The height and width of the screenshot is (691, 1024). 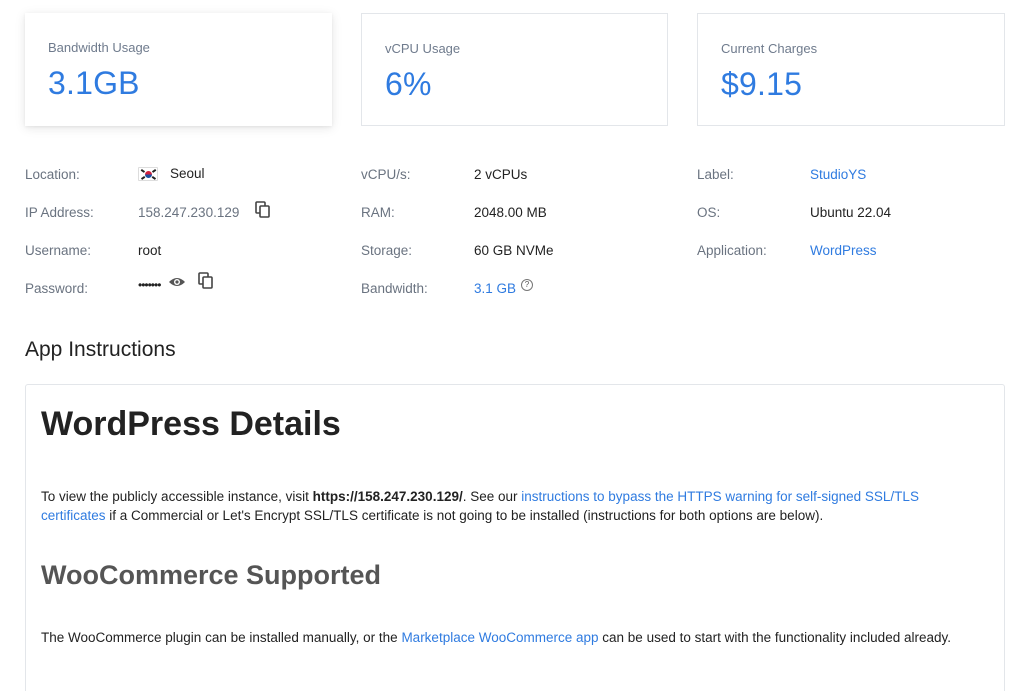 I want to click on app-instructions-title: App Instructions, so click(x=100, y=349).